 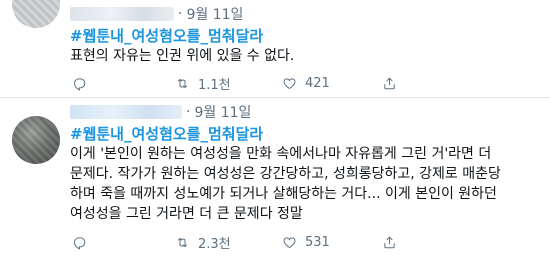 What do you see at coordinates (214, 85) in the screenshot?
I see `retweet-count: 1.1천` at bounding box center [214, 85].